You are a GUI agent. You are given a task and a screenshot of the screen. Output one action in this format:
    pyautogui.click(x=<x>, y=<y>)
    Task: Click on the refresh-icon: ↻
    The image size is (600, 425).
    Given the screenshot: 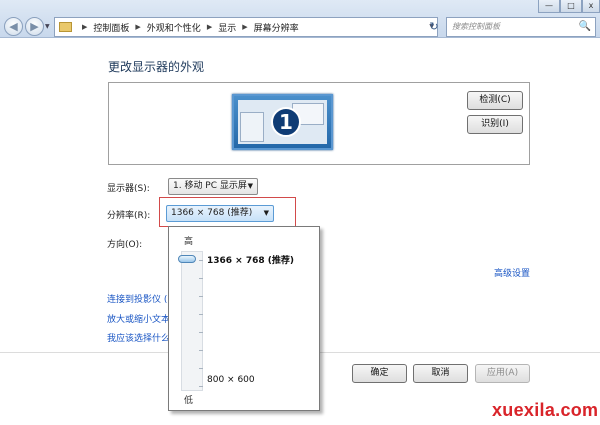 What is the action you would take?
    pyautogui.click(x=434, y=27)
    